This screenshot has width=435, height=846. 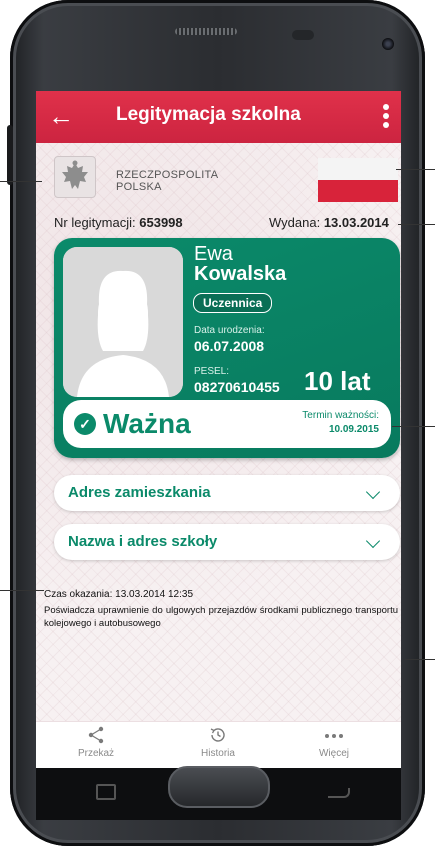 I want to click on proximity-sensor, so click(x=303, y=35).